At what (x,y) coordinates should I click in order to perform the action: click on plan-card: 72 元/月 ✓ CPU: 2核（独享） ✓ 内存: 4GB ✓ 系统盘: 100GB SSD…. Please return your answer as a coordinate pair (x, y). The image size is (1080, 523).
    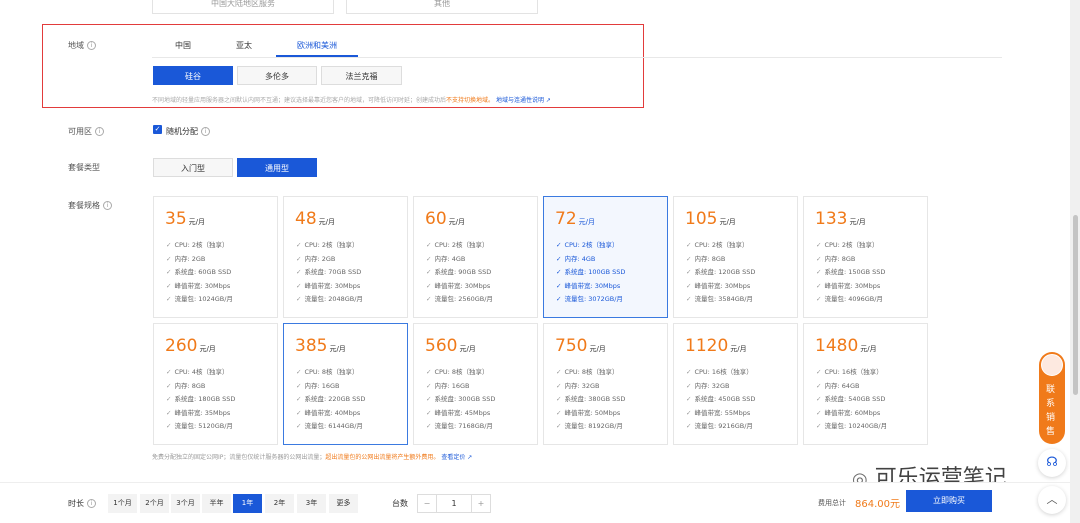
    Looking at the image, I should click on (605, 257).